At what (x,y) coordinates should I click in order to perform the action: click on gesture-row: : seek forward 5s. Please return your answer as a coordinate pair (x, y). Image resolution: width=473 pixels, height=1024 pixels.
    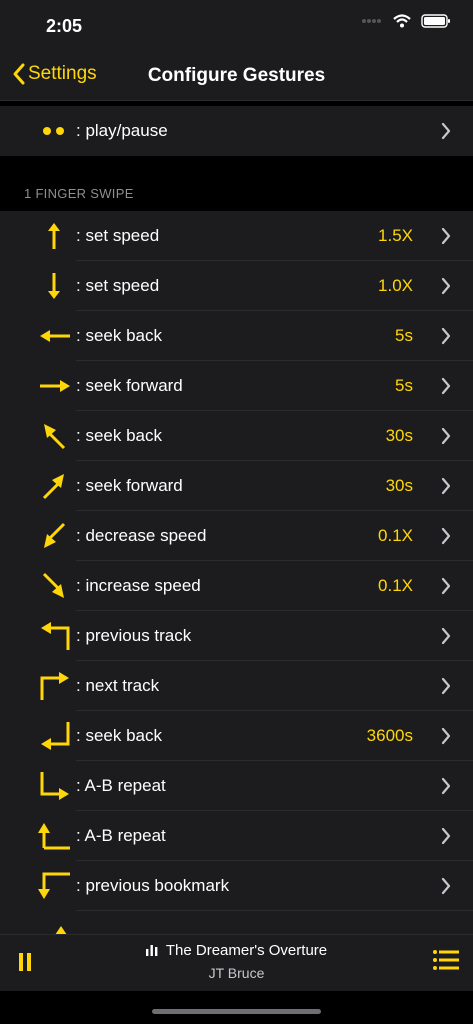
    Looking at the image, I should click on (236, 386).